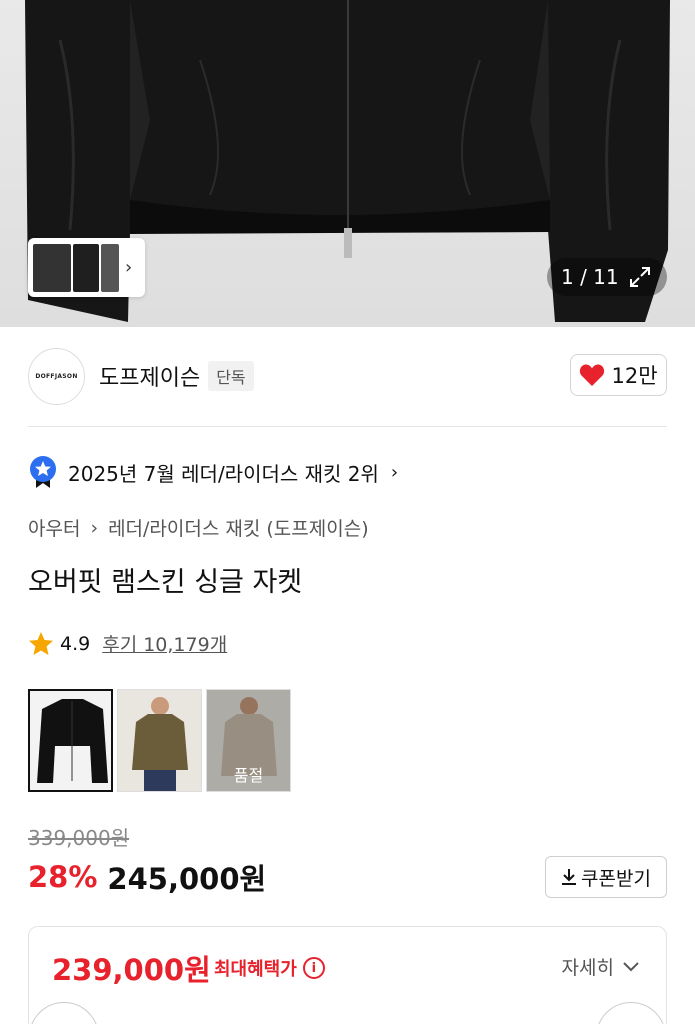  What do you see at coordinates (590, 277) in the screenshot?
I see `gallery-counter-text: 1 / 11` at bounding box center [590, 277].